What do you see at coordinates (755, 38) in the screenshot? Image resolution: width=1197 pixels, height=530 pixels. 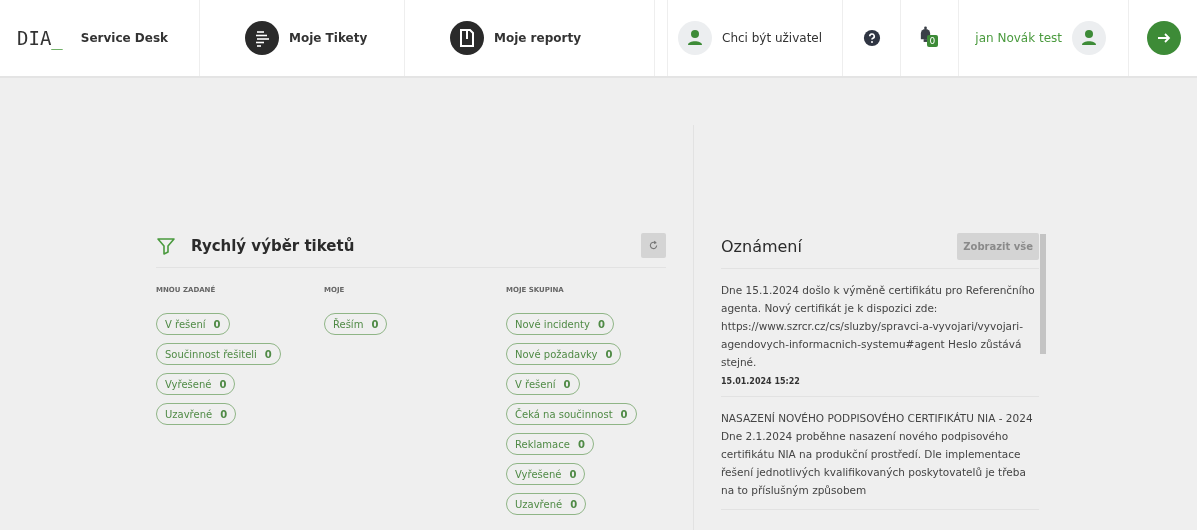 I see `become-user-link: Chci být uživatel` at bounding box center [755, 38].